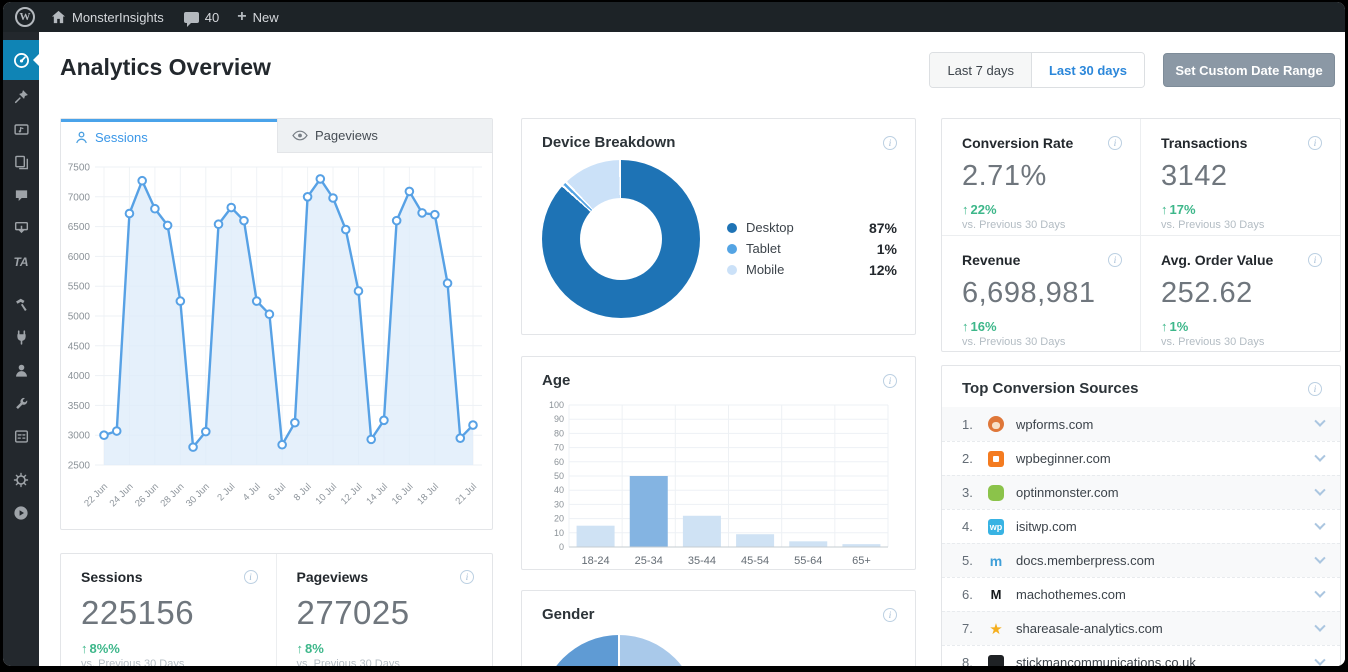 The width and height of the screenshot is (1348, 672). I want to click on svg-text: 21 Jul, so click(466, 494).